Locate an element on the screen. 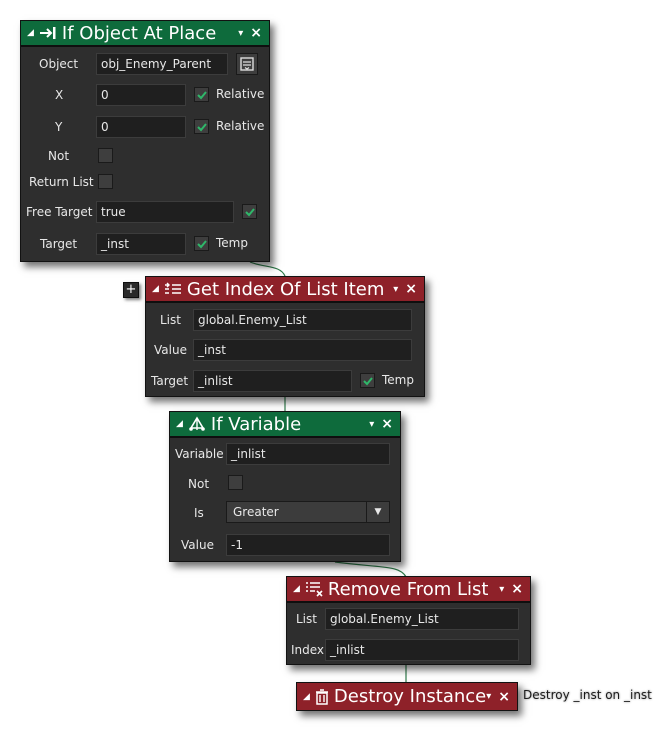 The width and height of the screenshot is (660, 731). destroy-instance-annotation: Destroy _inst on _inst is located at coordinates (587, 695).